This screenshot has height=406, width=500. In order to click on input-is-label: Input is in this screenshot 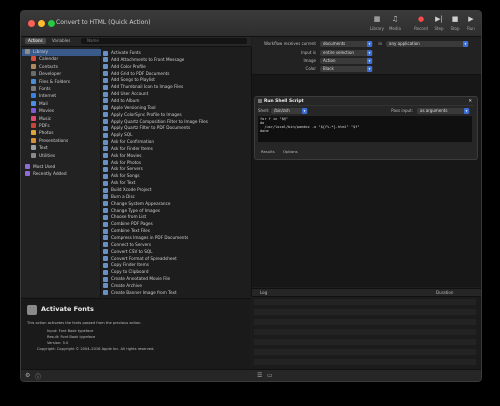, I will do `click(308, 52)`.